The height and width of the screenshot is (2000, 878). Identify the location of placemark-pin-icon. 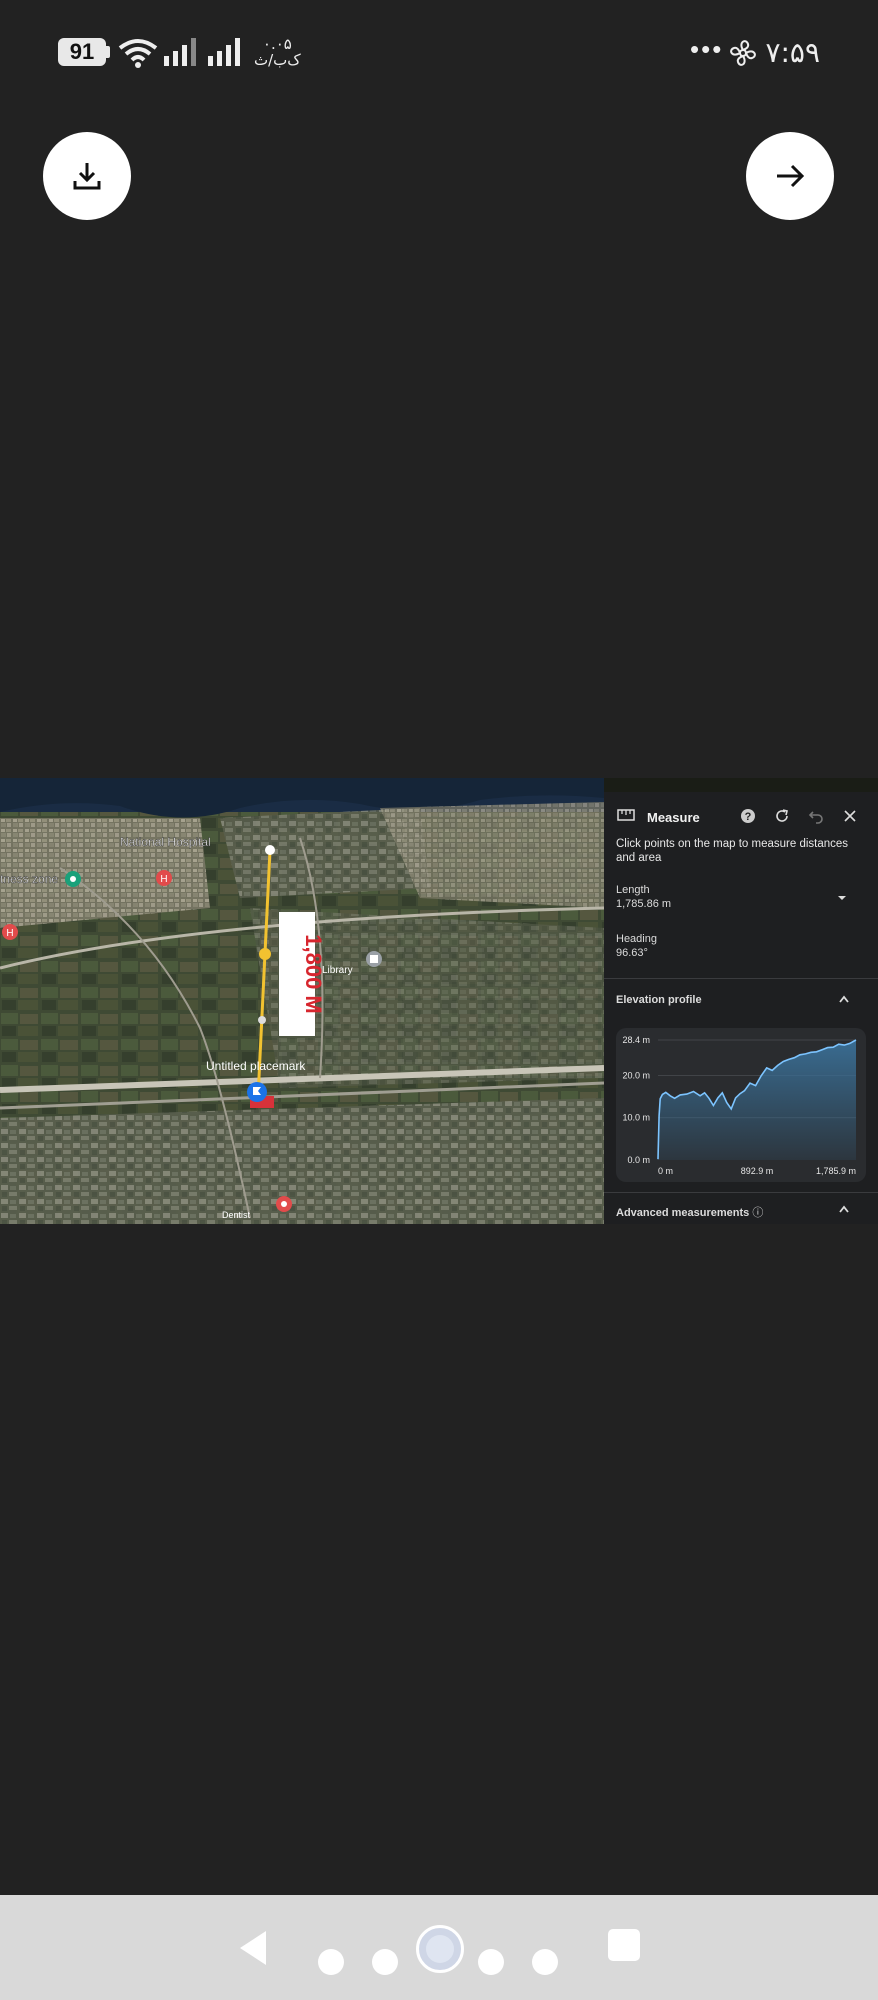
(257, 1092).